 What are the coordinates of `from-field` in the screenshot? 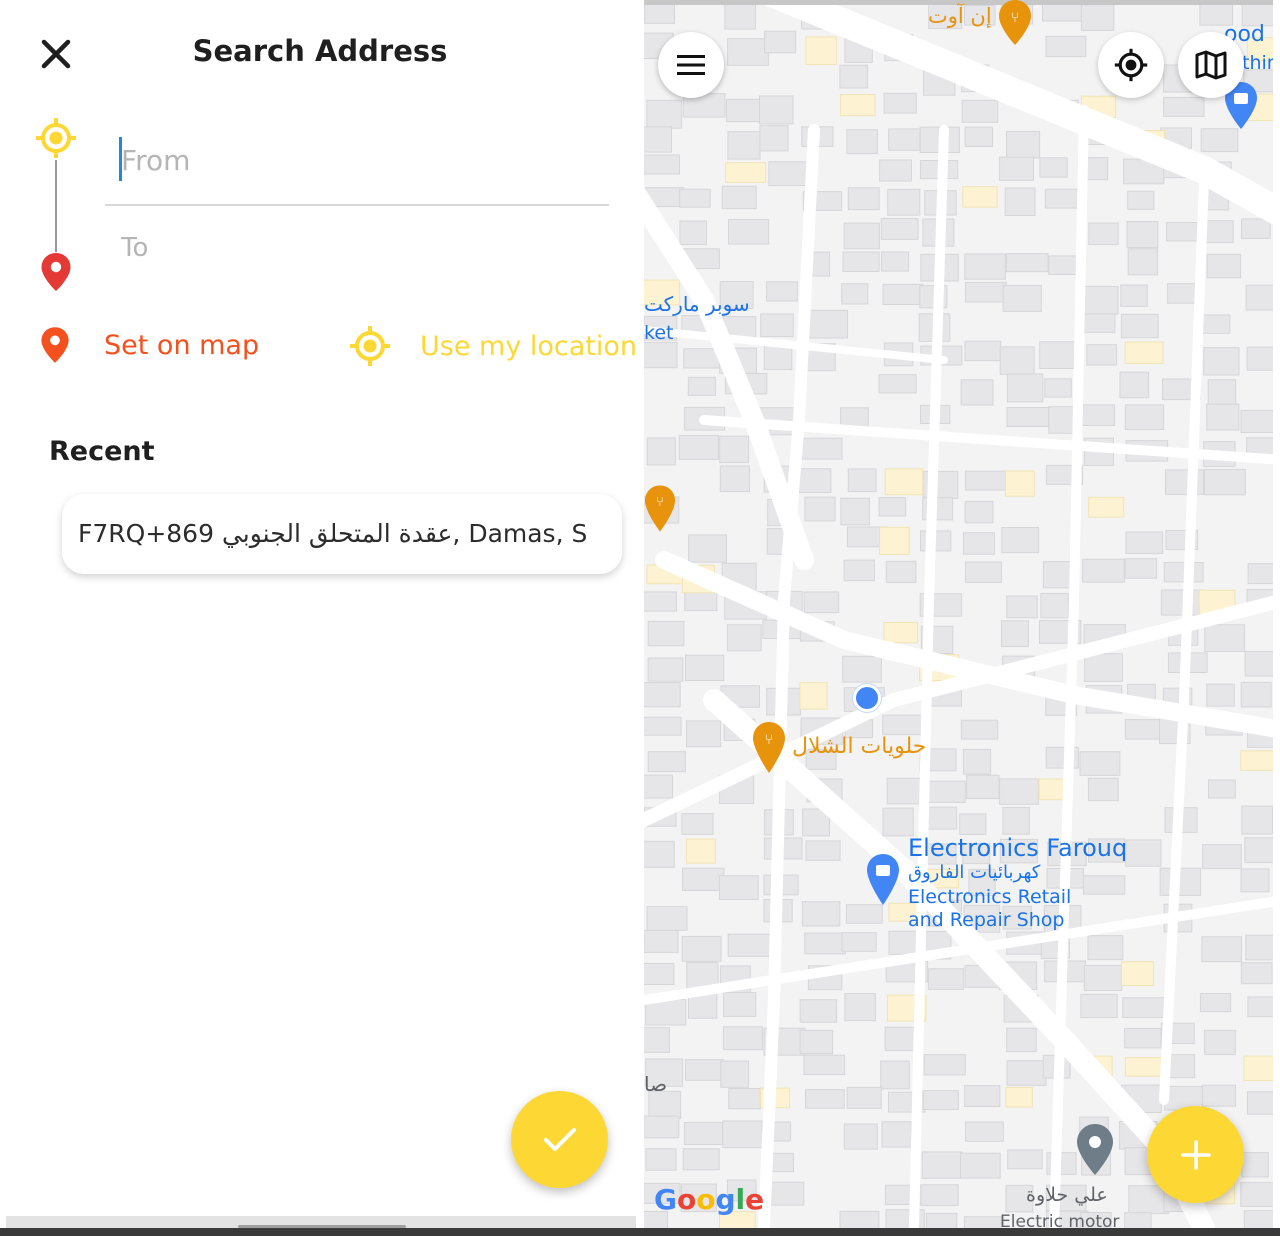 It's located at (357, 163).